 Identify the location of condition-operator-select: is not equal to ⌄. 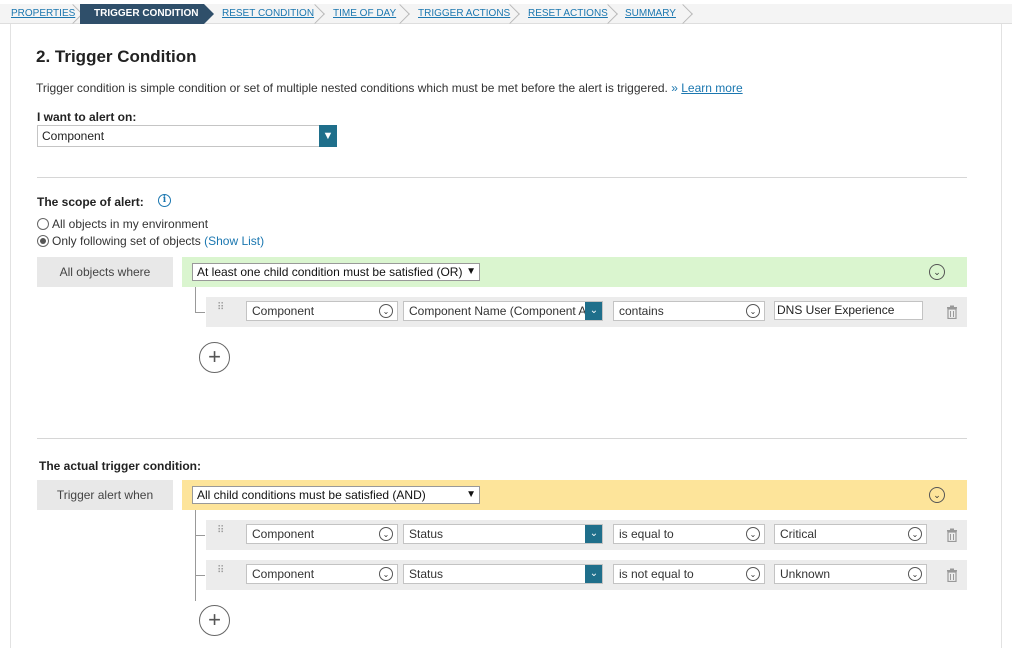
(689, 574).